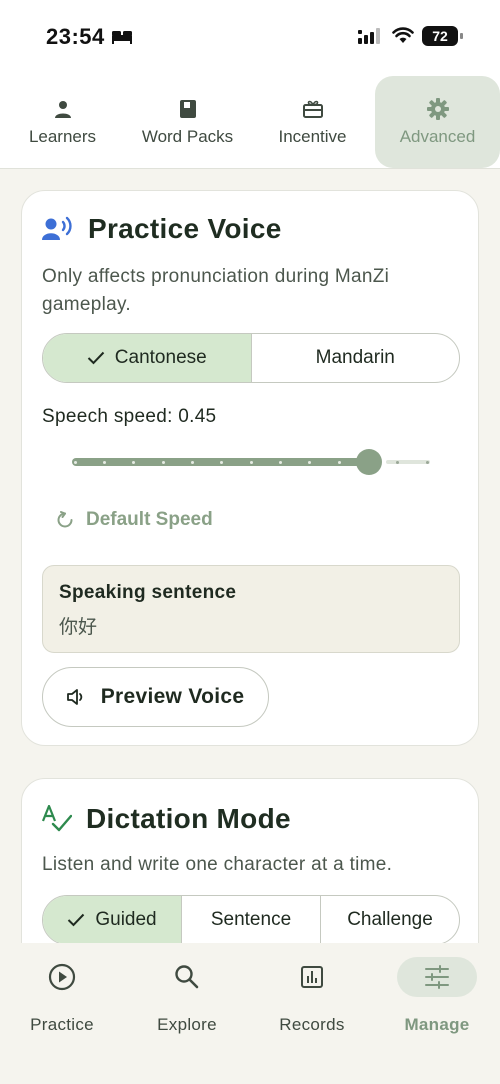 The width and height of the screenshot is (500, 1084). I want to click on battery-icon: 72, so click(442, 36).